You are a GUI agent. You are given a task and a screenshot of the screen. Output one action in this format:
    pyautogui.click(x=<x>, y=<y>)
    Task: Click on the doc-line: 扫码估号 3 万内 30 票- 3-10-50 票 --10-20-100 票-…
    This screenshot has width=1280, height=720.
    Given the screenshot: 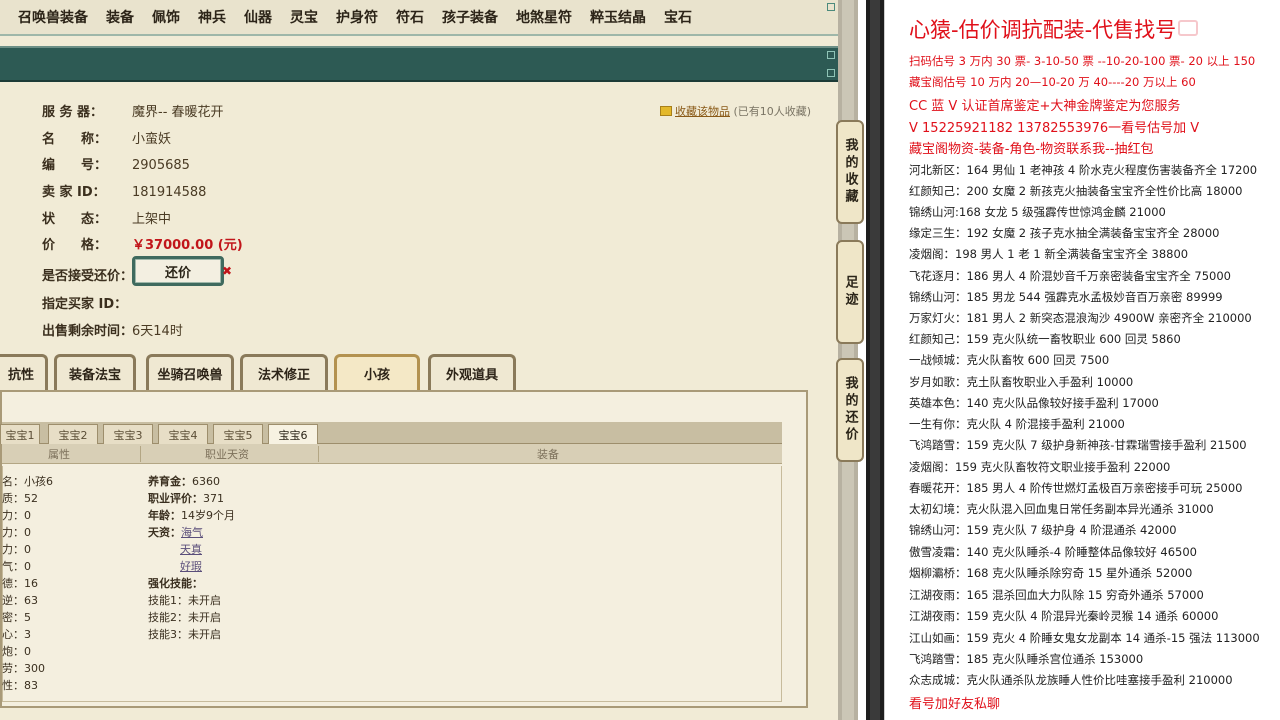 What is the action you would take?
    pyautogui.click(x=1082, y=61)
    